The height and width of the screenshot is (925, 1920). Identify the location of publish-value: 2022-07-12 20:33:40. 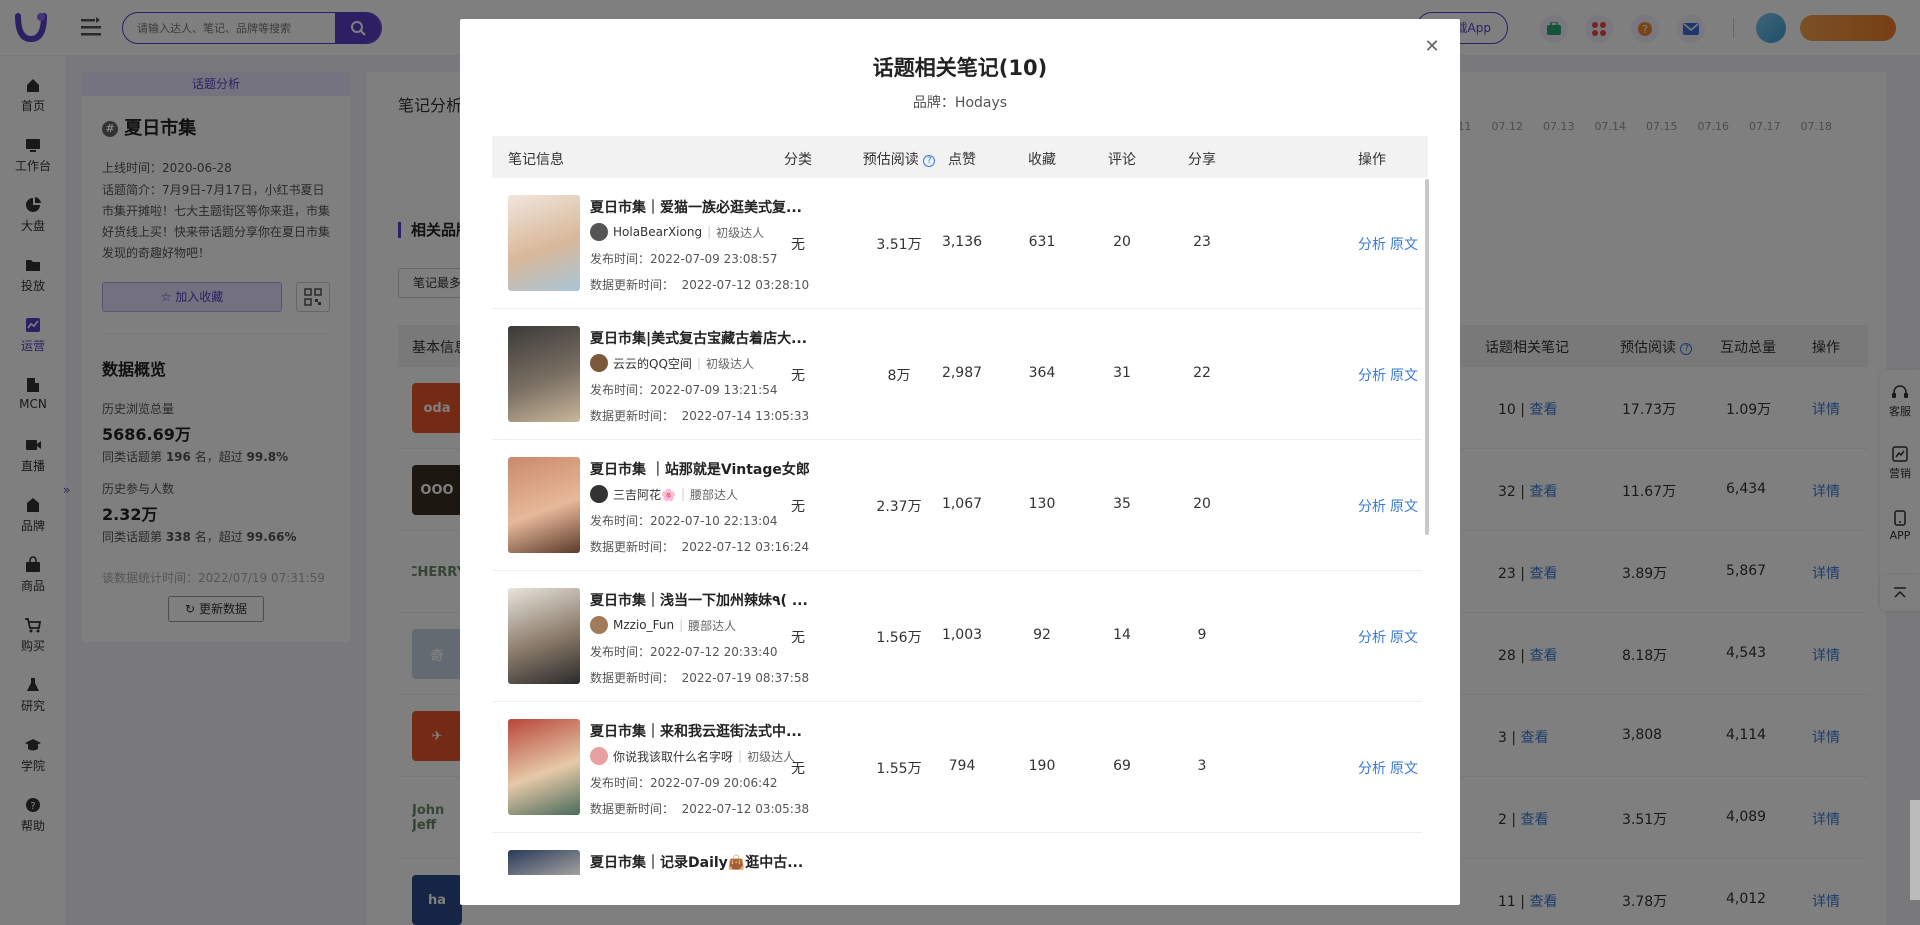
(714, 652).